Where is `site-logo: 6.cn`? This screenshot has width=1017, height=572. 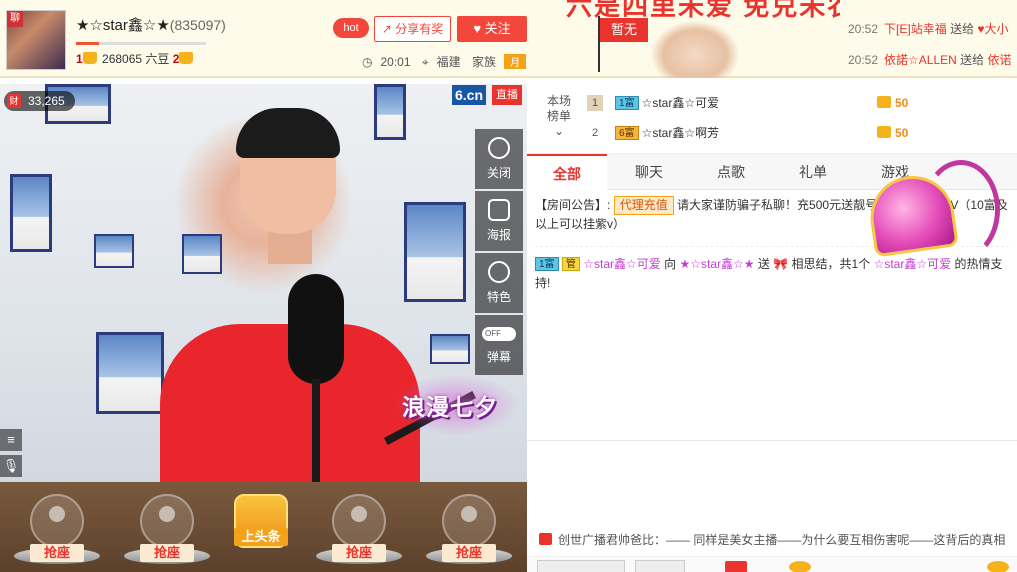 site-logo: 6.cn is located at coordinates (469, 95).